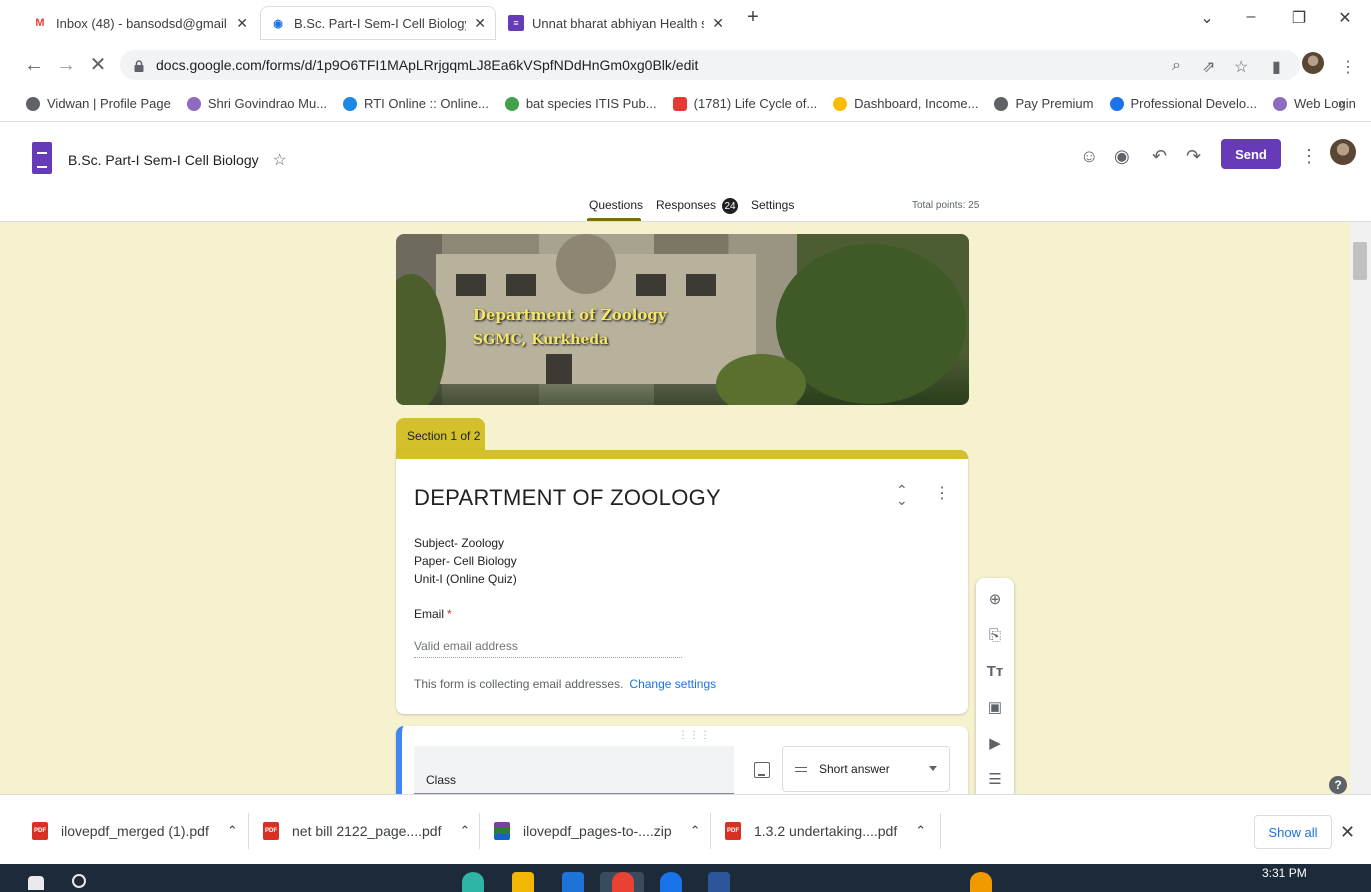 The image size is (1371, 892). Describe the element at coordinates (516, 23) in the screenshot. I see `forms-icon: ≡` at that location.